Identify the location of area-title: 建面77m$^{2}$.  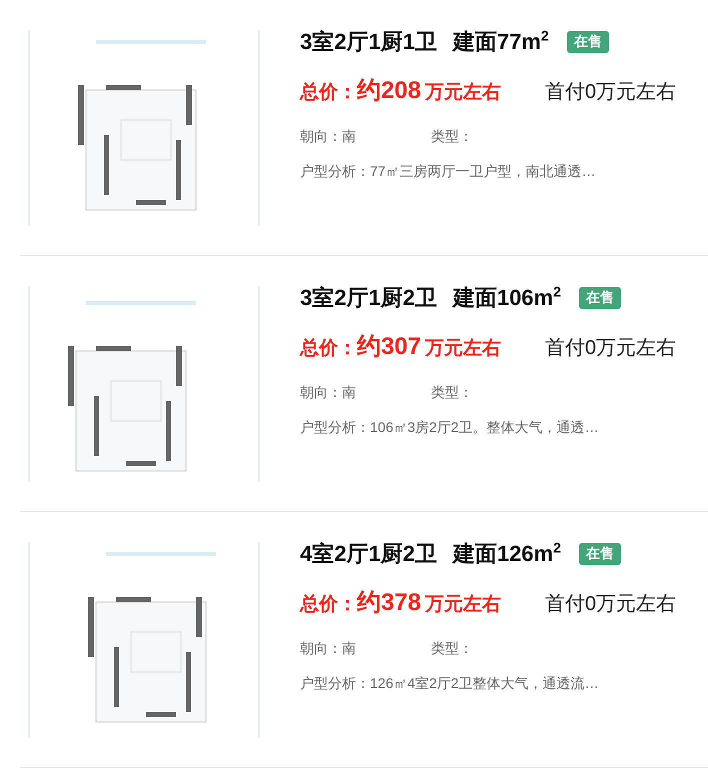
(500, 41).